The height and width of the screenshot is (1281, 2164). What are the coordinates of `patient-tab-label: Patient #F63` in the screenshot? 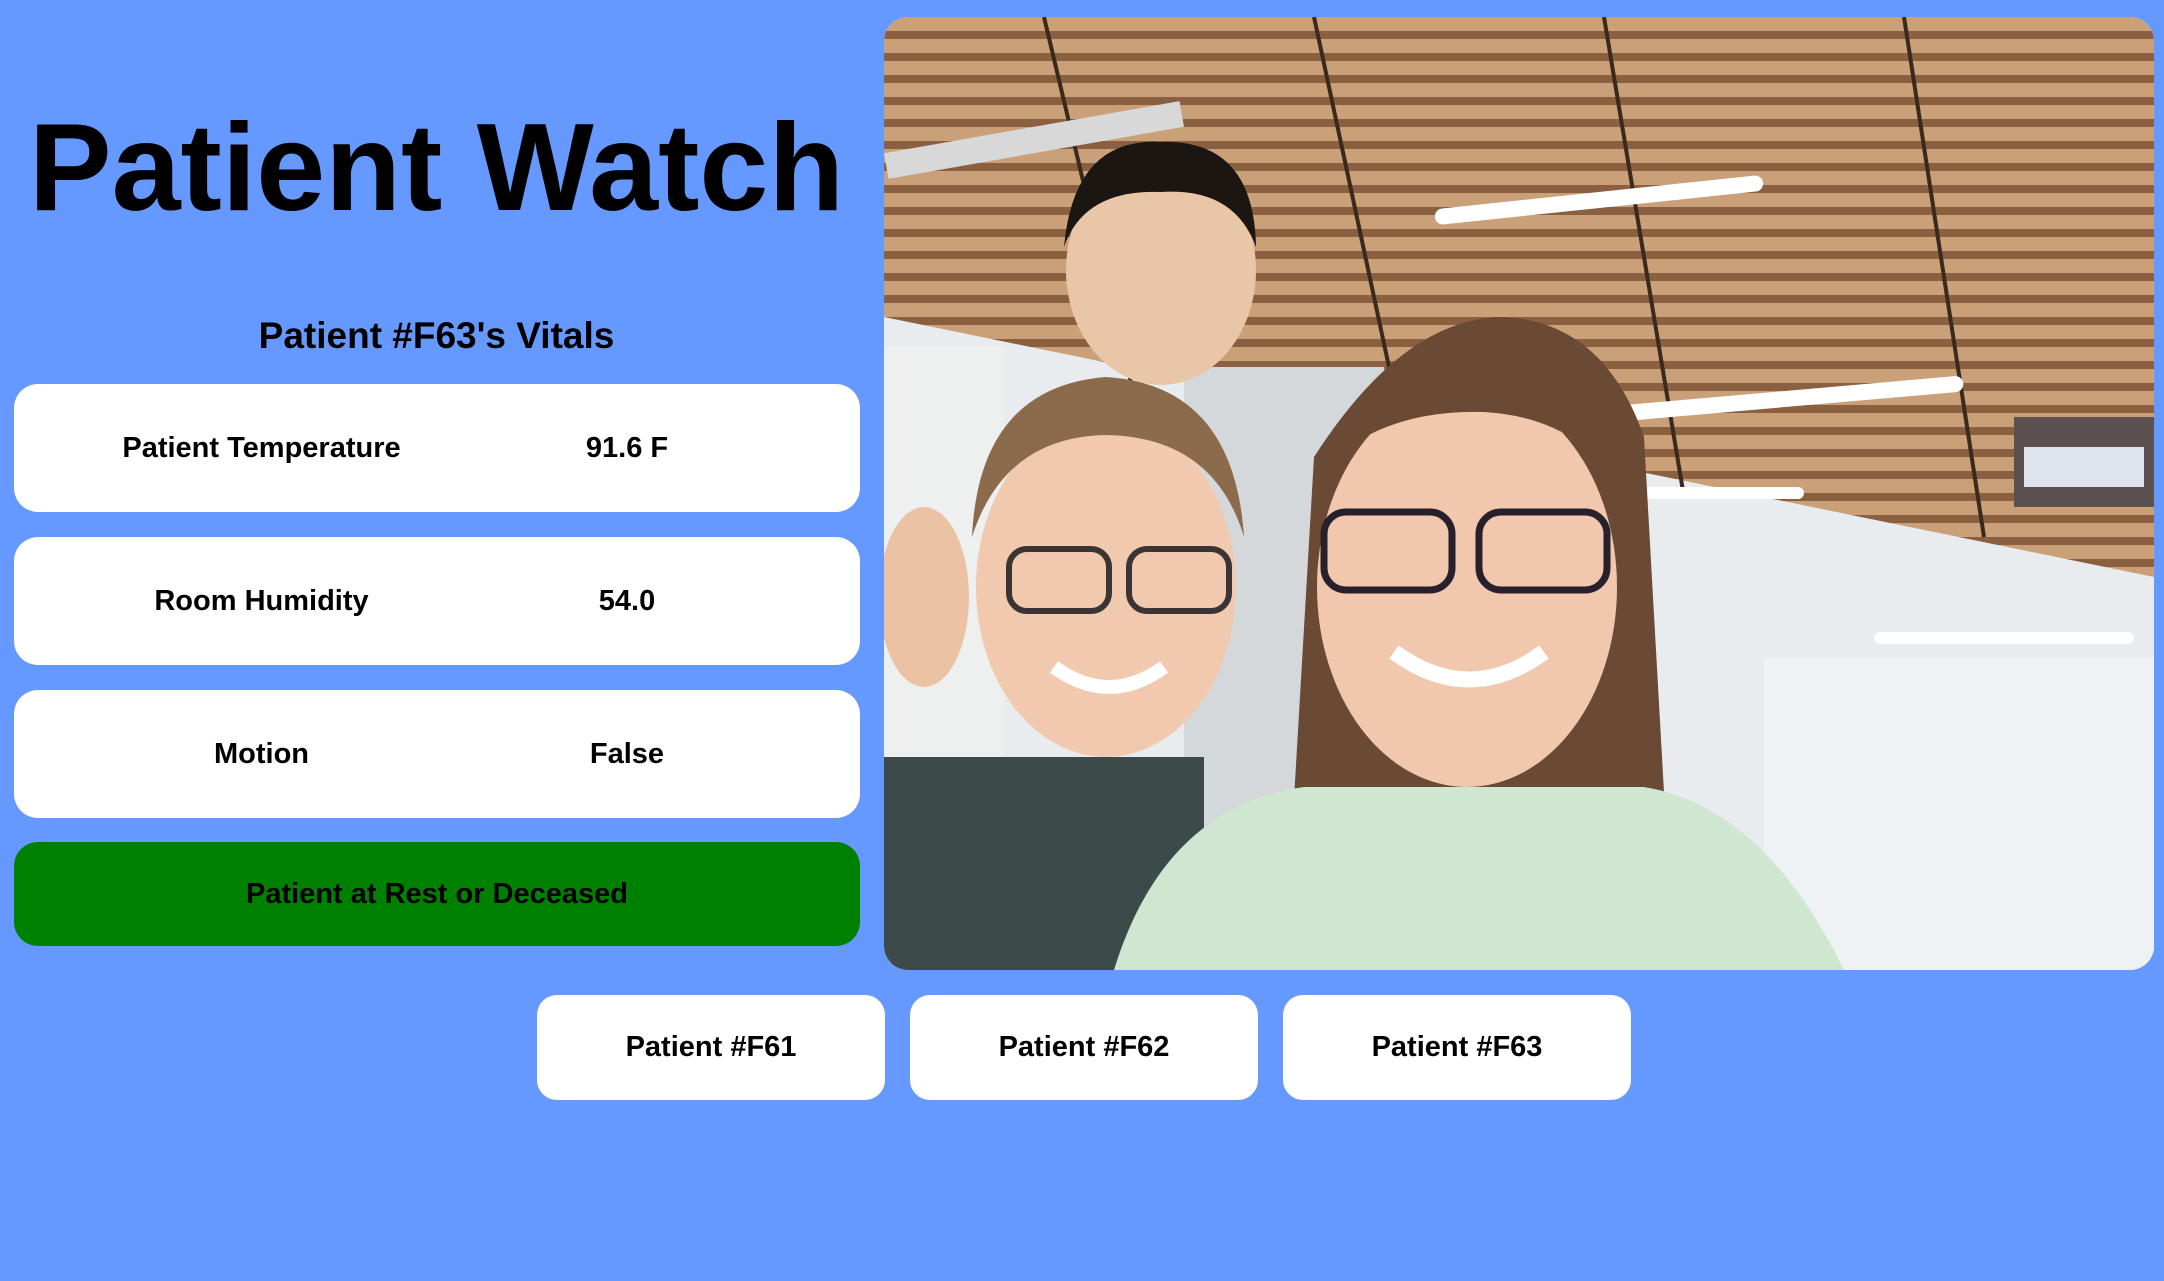 It's located at (1457, 1047).